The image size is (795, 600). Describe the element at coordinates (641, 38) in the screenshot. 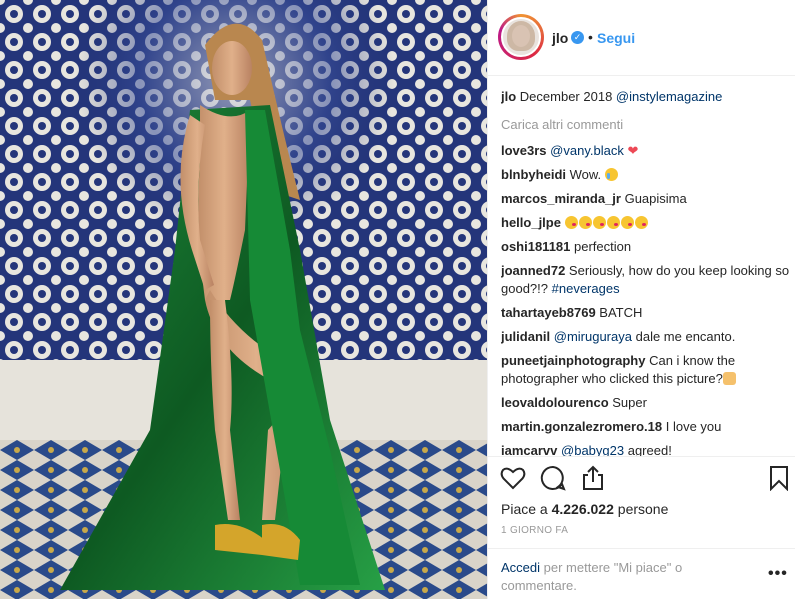

I see `post-header: jlo ✓ • Segui` at that location.